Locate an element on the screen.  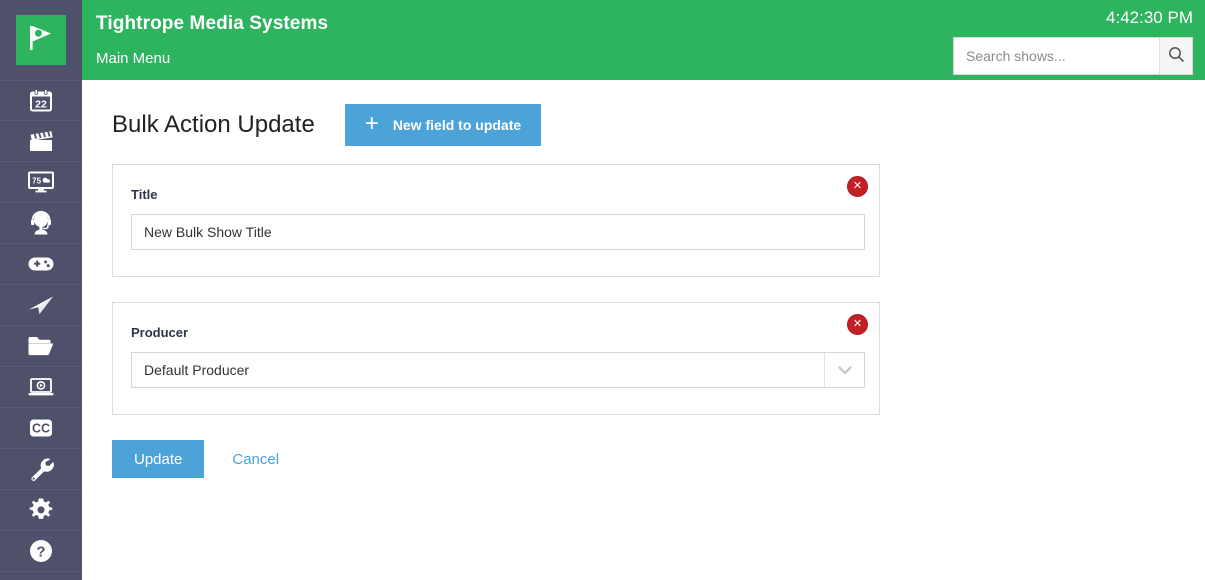
sidebar-item-player is located at coordinates (41, 387).